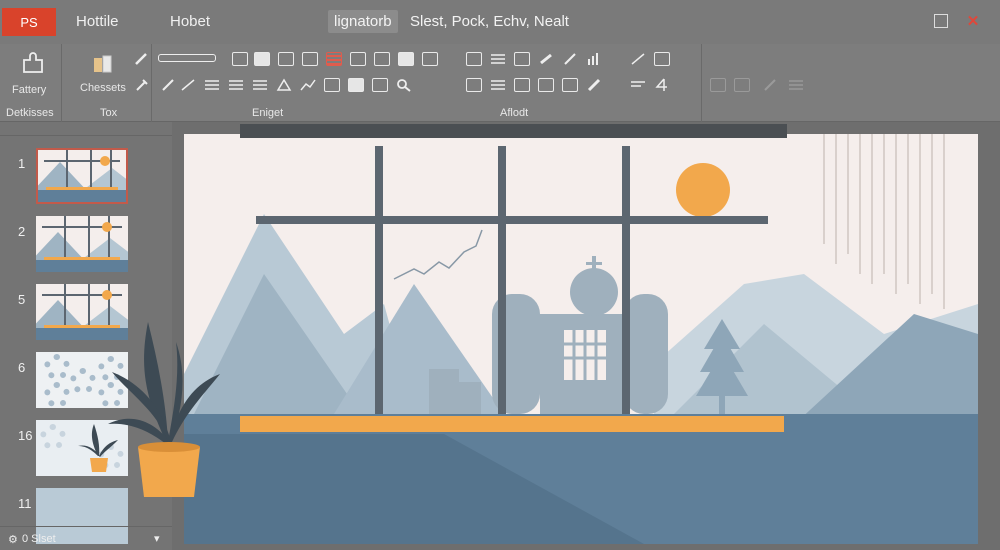 The width and height of the screenshot is (1000, 550). What do you see at coordinates (22, 367) in the screenshot?
I see `slide-number: 6` at bounding box center [22, 367].